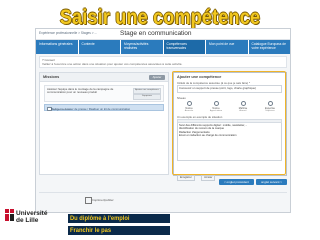 The width and height of the screenshot is (320, 240). I want to click on university-logo-text: Université de Lille, so click(32, 217).